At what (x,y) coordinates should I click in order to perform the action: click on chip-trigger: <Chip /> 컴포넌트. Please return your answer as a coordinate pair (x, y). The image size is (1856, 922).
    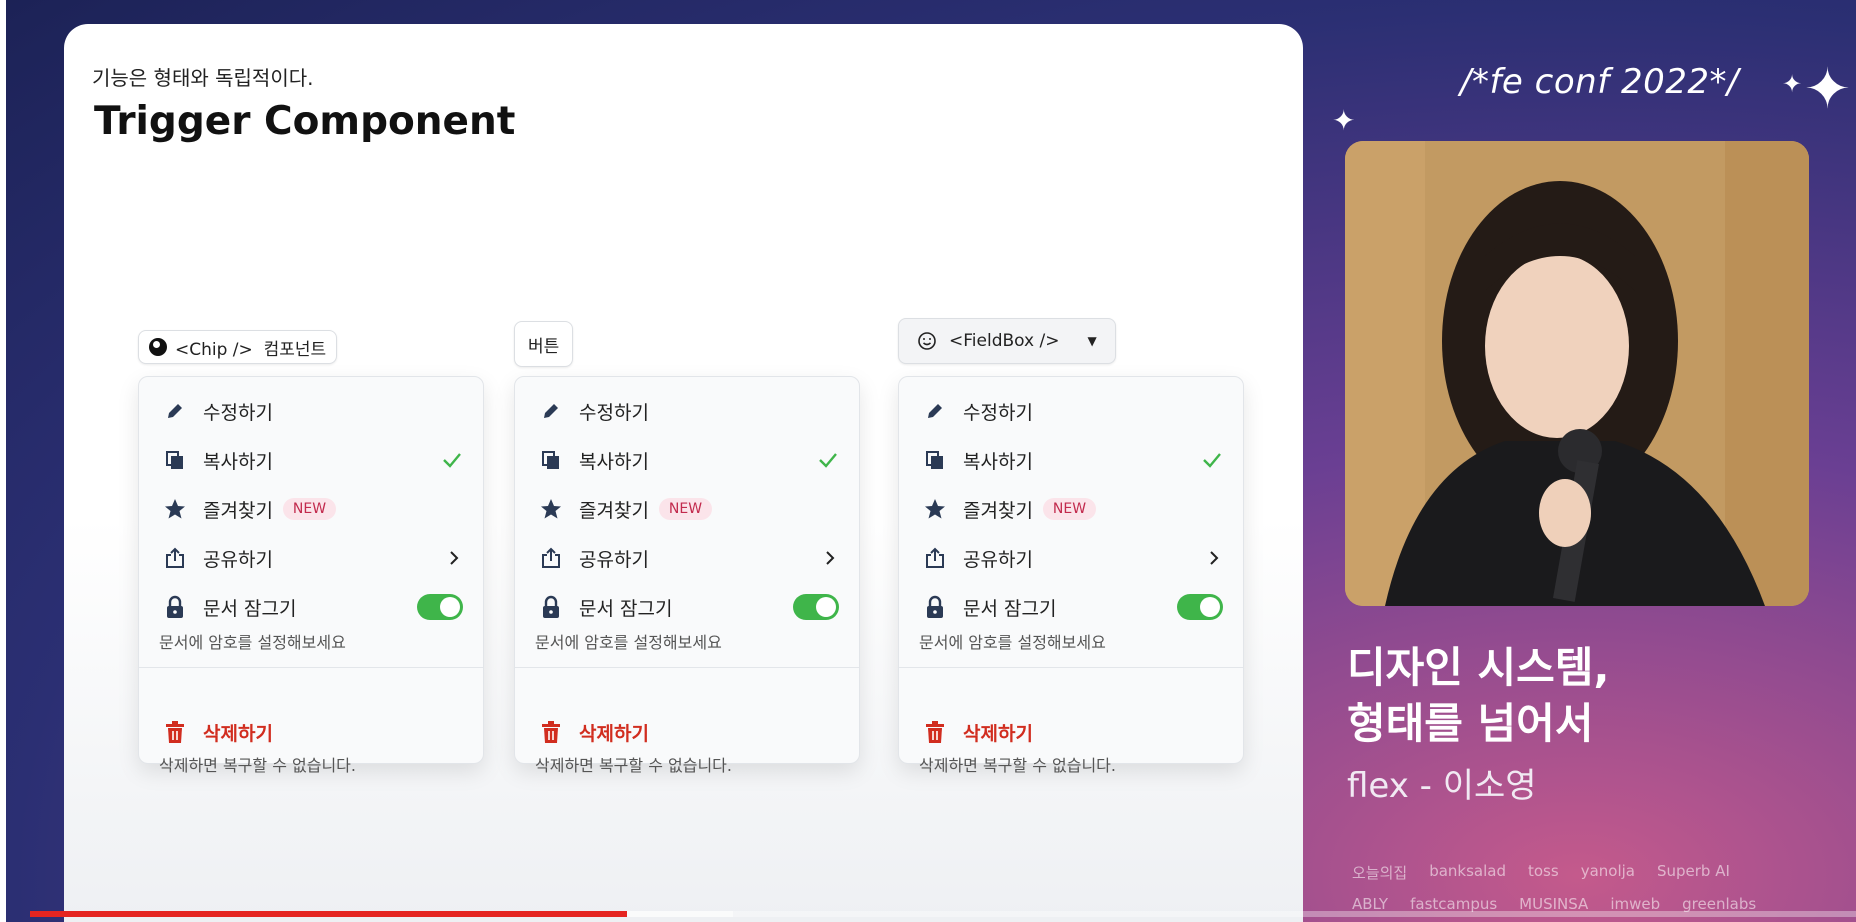
    Looking at the image, I should click on (238, 347).